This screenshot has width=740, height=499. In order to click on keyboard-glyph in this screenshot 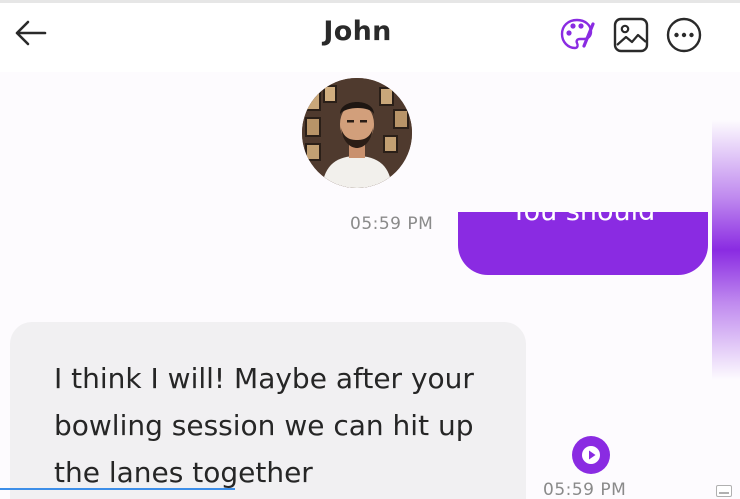, I will do `click(724, 491)`.